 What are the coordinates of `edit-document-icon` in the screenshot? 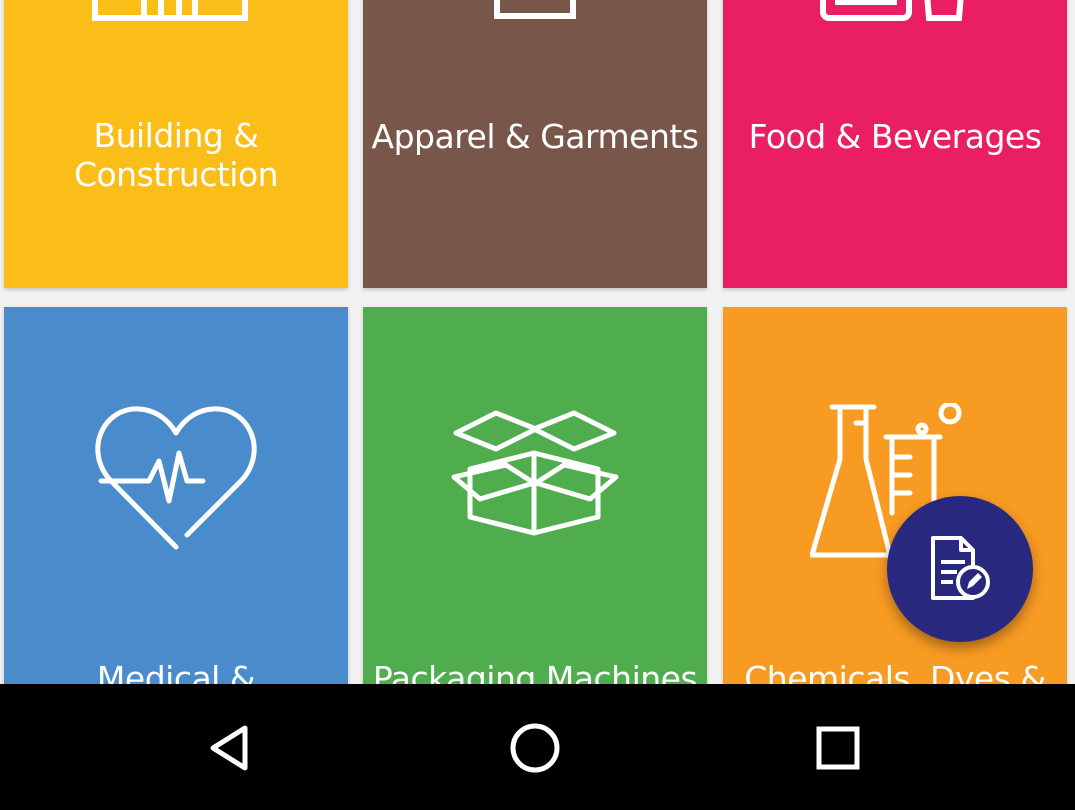 It's located at (960, 568).